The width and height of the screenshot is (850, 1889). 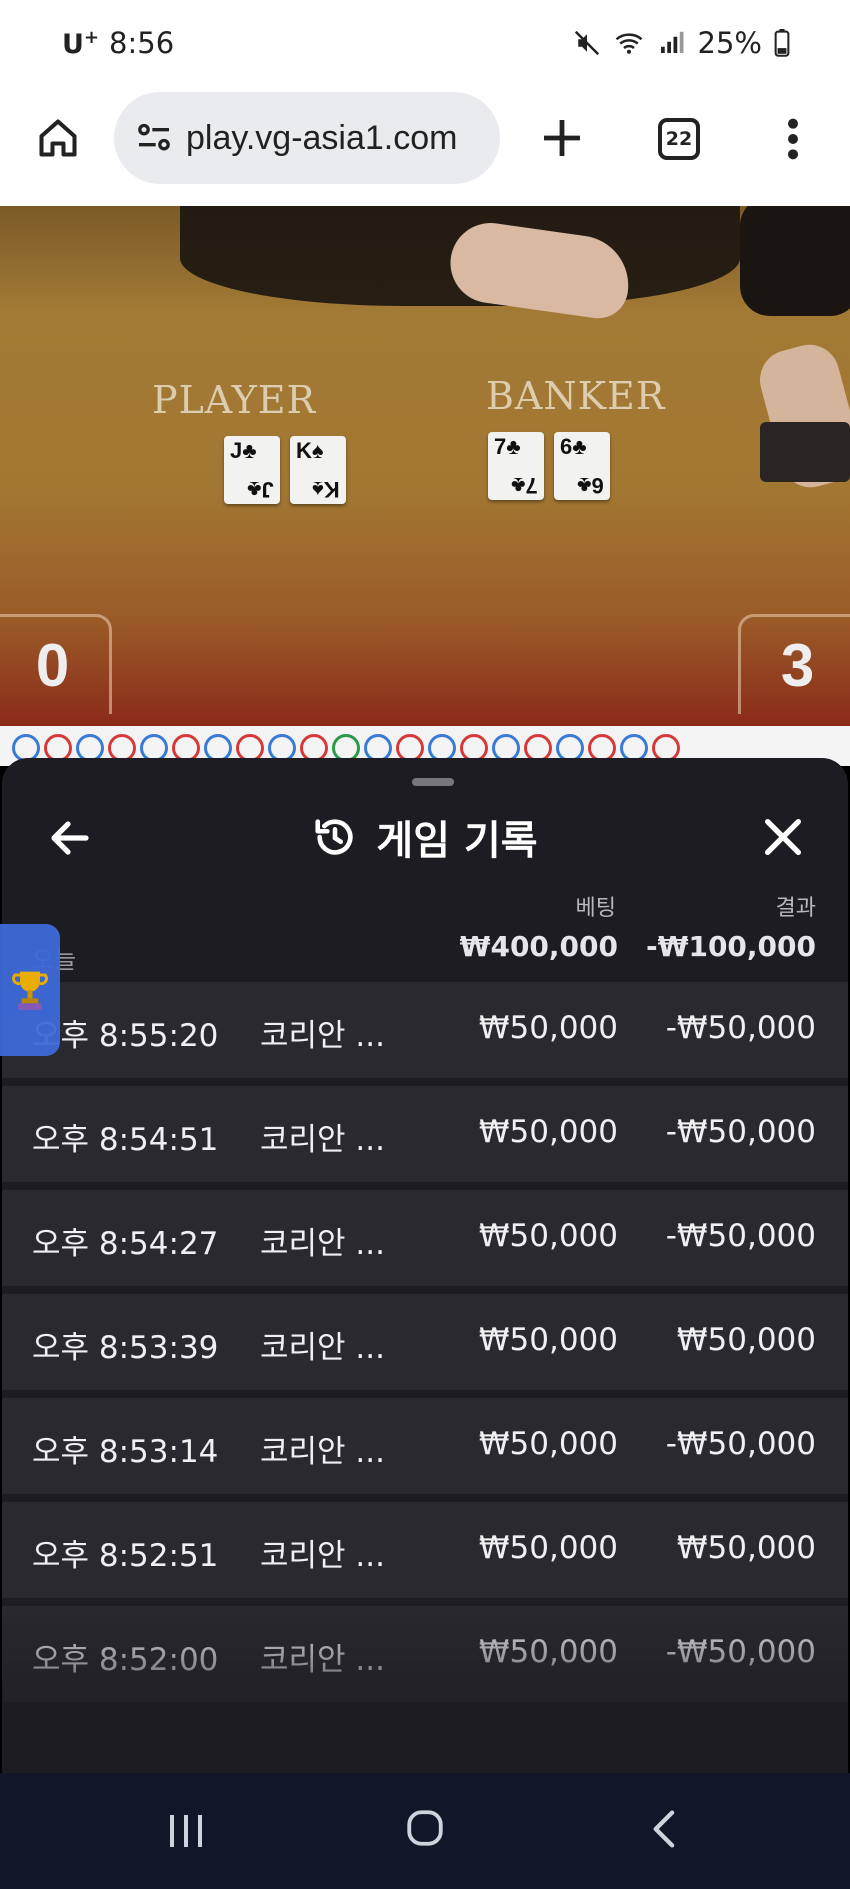 I want to click on status-left: U+ 8:56, so click(x=118, y=43).